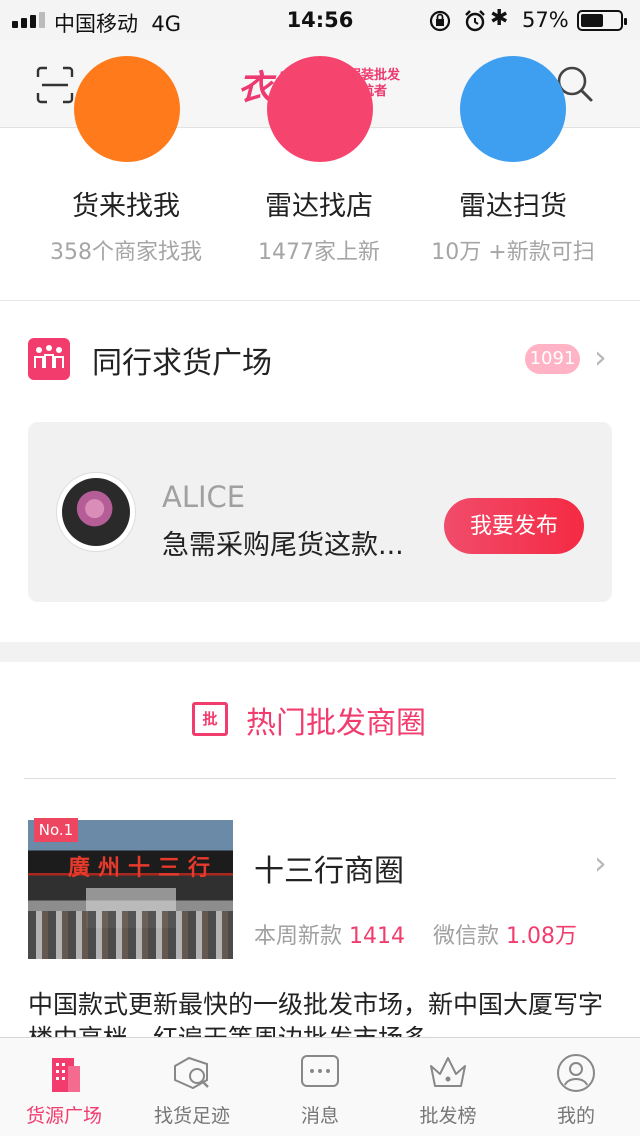  What do you see at coordinates (56, 830) in the screenshot?
I see `rank-badge: No.1` at bounding box center [56, 830].